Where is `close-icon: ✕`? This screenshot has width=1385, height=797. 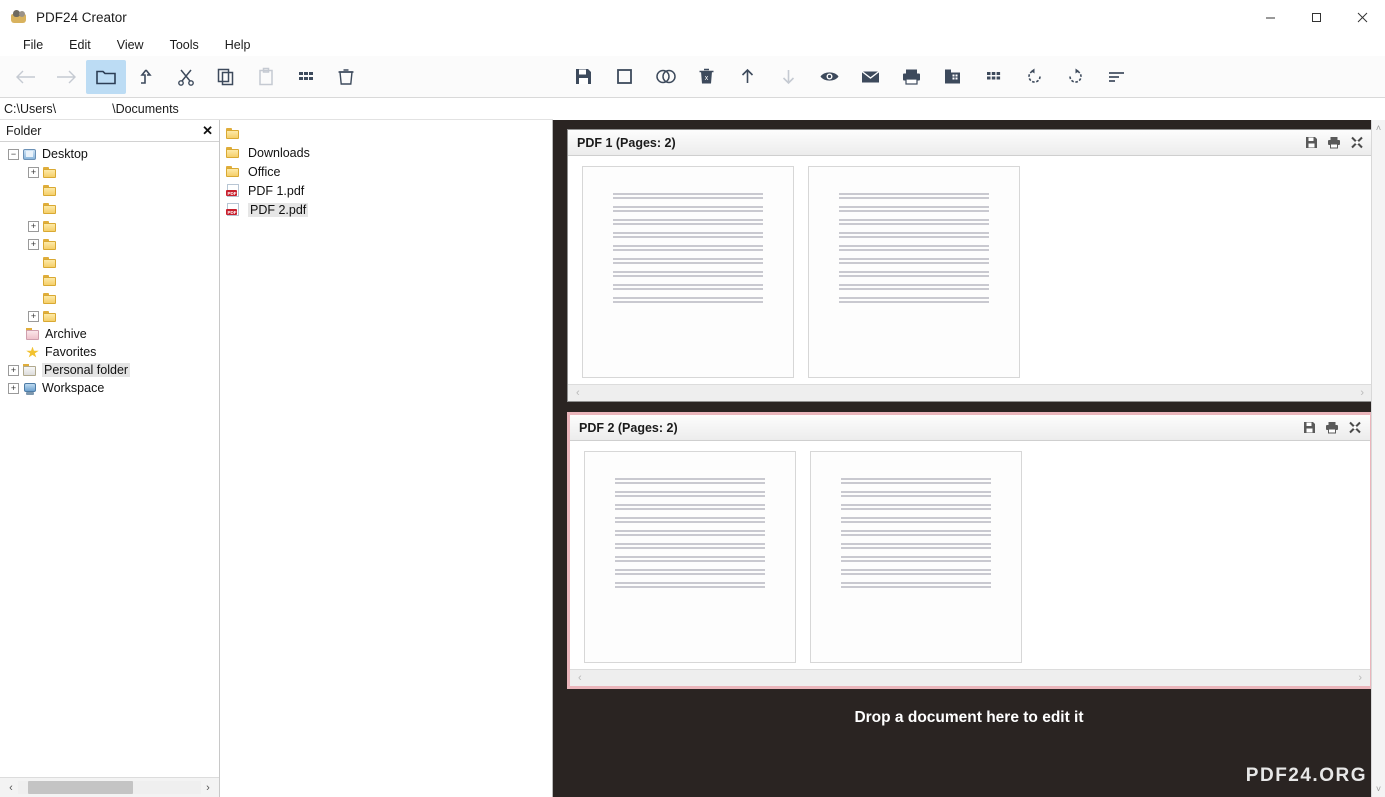 close-icon: ✕ is located at coordinates (207, 130).